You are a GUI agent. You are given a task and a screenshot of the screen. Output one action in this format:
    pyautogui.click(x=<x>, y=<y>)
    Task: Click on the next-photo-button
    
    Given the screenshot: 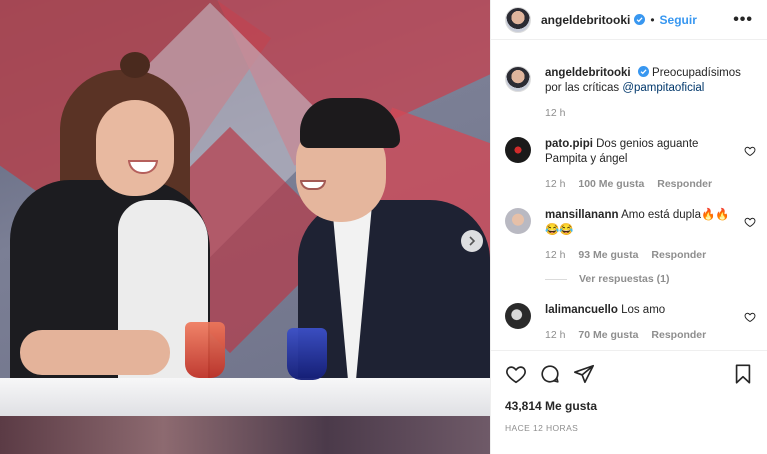 What is the action you would take?
    pyautogui.click(x=472, y=241)
    